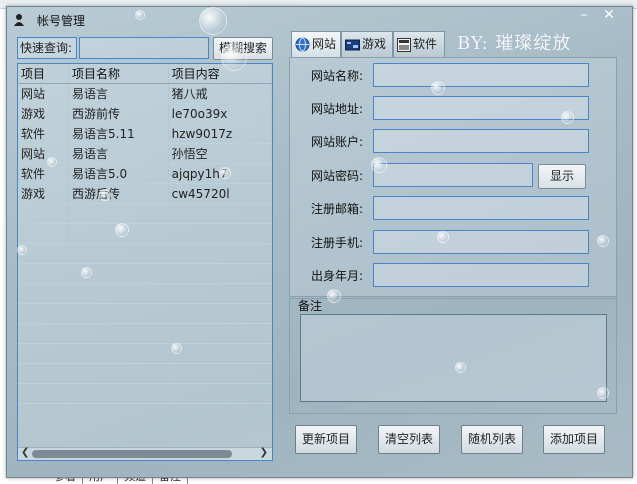  Describe the element at coordinates (337, 176) in the screenshot. I see `site-password-label: 网站密码:` at that location.